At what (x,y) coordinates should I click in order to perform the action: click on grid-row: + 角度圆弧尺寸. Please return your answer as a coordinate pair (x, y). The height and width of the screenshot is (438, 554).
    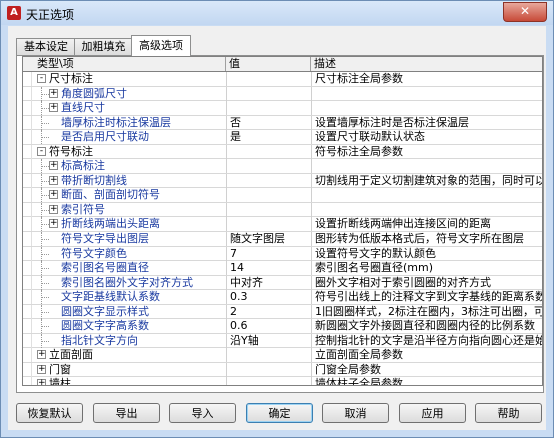
    Looking at the image, I should click on (282, 94).